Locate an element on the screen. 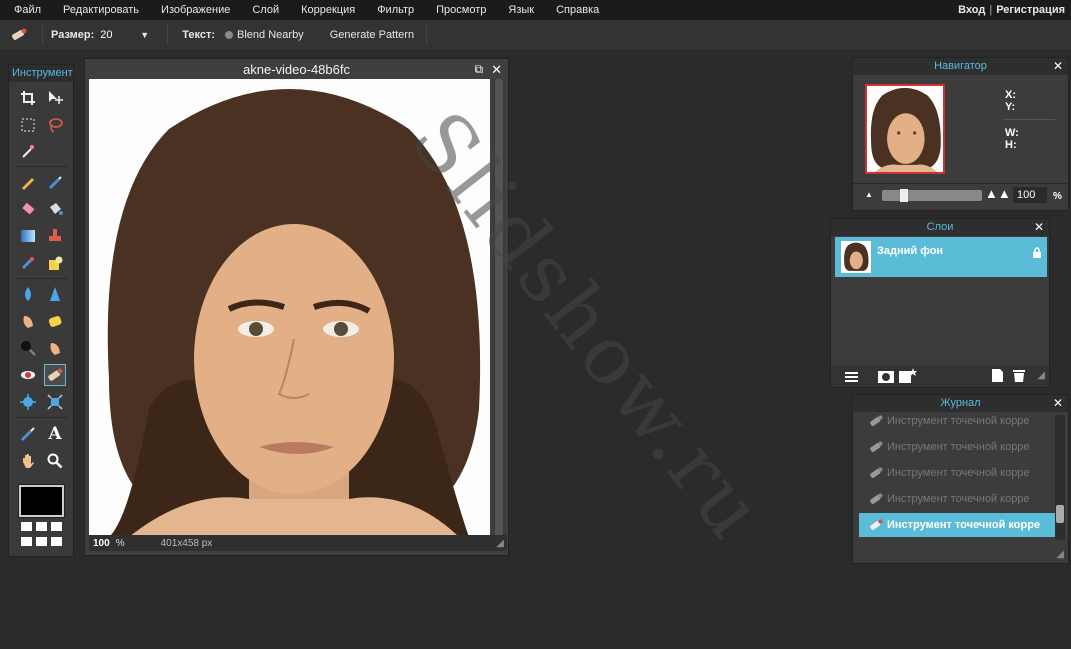  clone-stamp-icon is located at coordinates (55, 236).